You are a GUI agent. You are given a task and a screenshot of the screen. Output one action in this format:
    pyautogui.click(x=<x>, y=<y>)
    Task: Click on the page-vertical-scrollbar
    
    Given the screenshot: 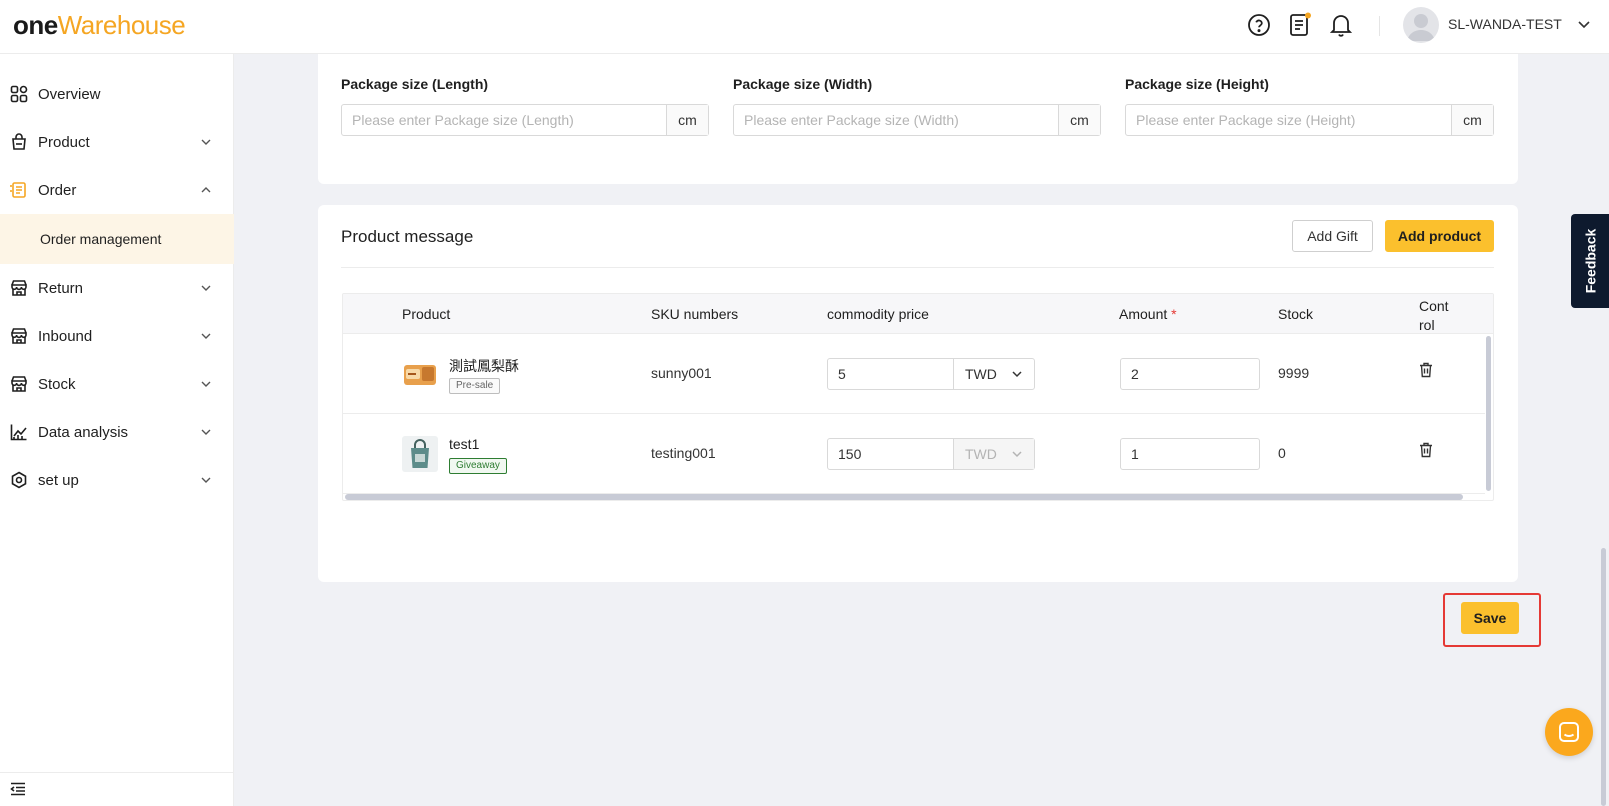 What is the action you would take?
    pyautogui.click(x=1603, y=677)
    